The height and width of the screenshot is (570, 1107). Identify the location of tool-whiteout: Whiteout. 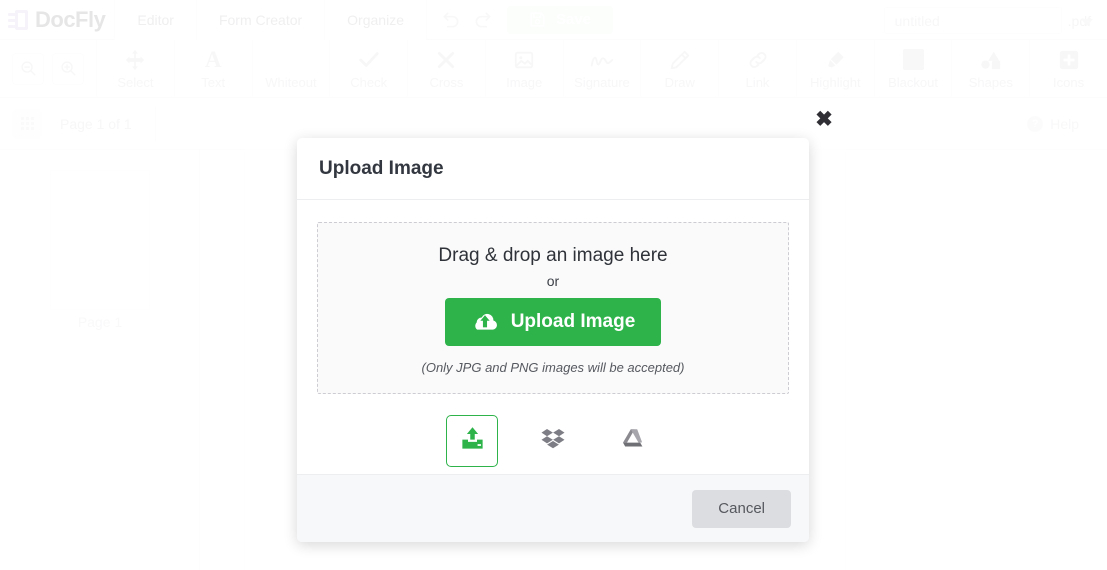
(290, 68).